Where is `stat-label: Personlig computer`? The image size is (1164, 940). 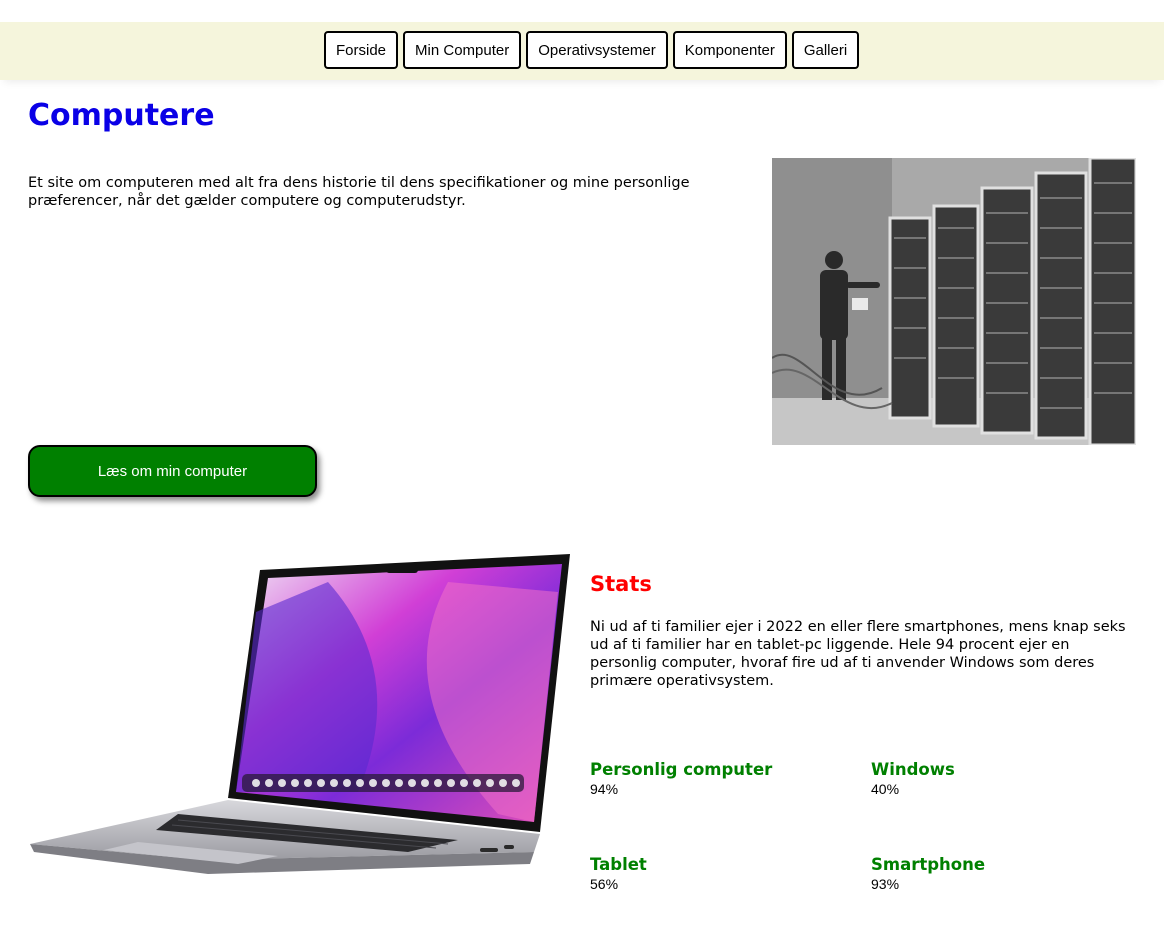 stat-label: Personlig computer is located at coordinates (681, 769).